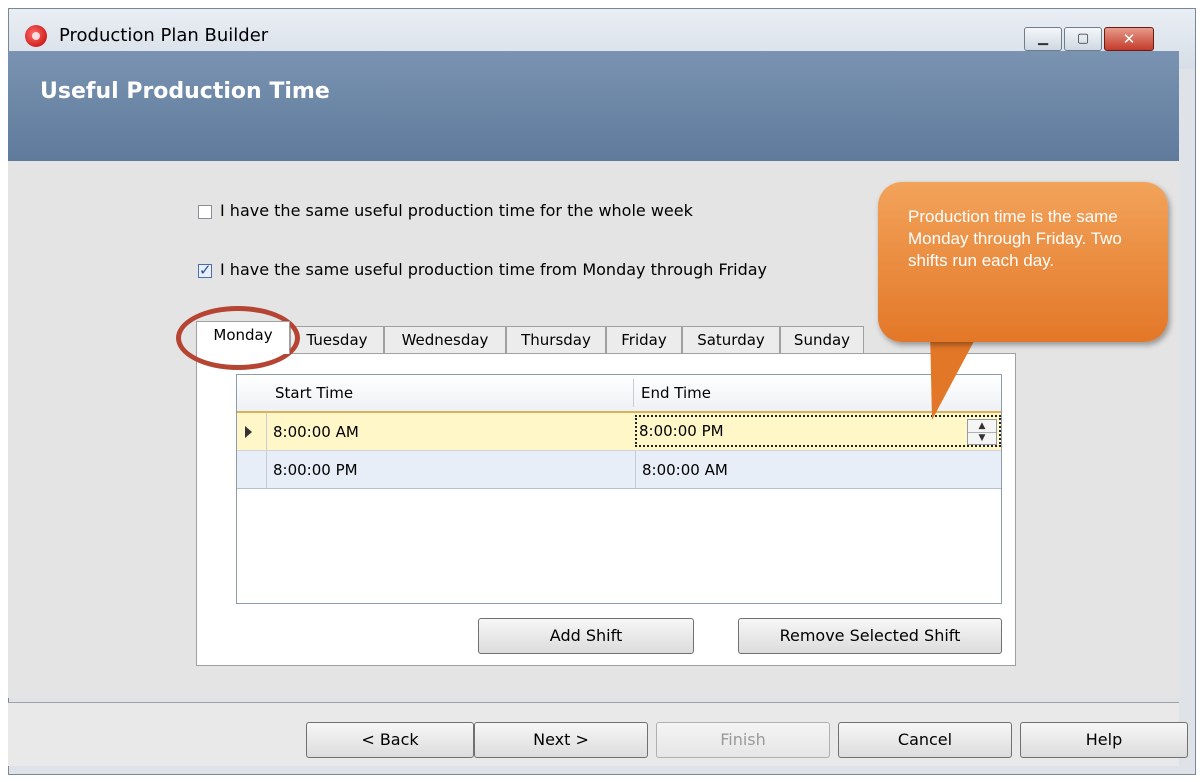  Describe the element at coordinates (644, 340) in the screenshot. I see `tab-friday: Friday` at that location.